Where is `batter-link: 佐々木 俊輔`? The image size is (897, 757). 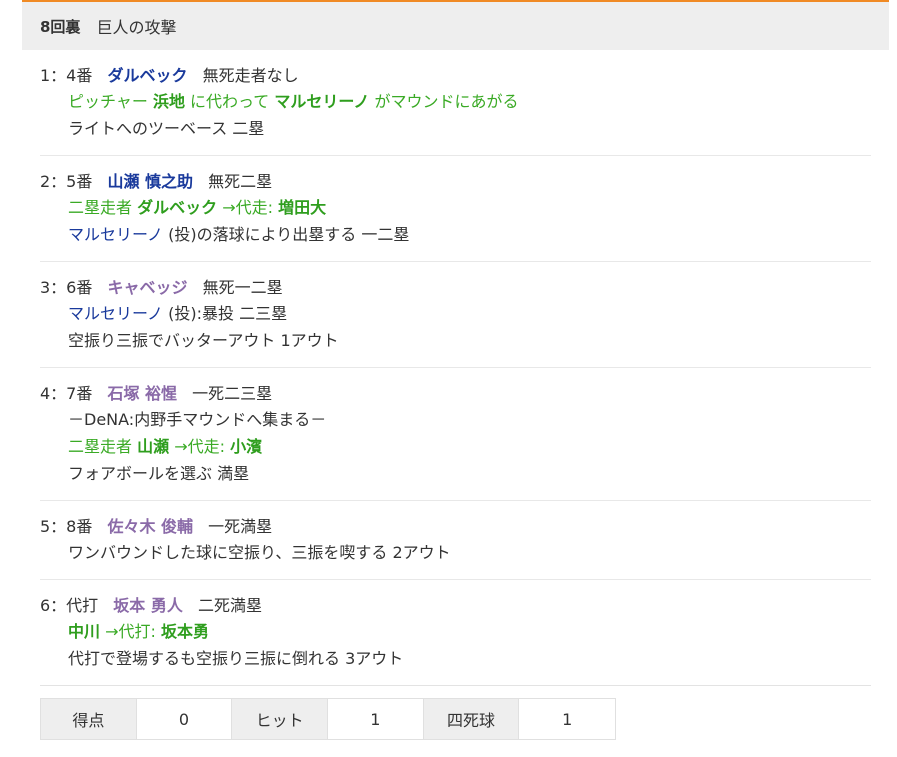 batter-link: 佐々木 俊輔 is located at coordinates (150, 526).